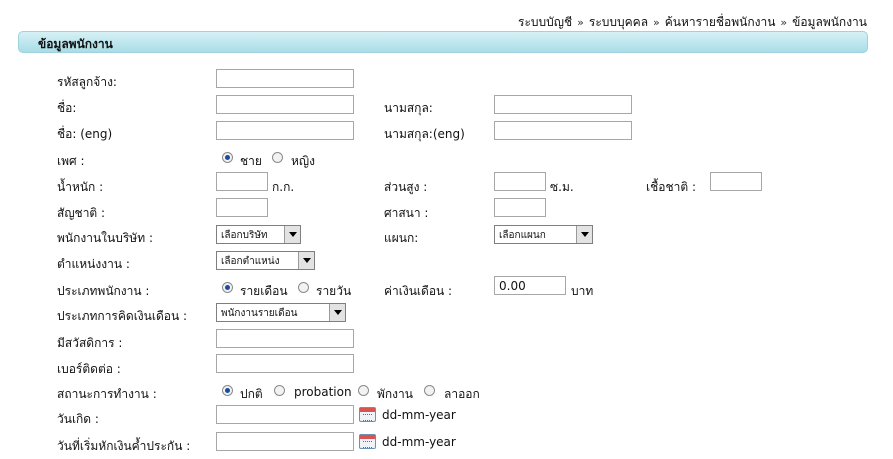 The width and height of the screenshot is (893, 459). What do you see at coordinates (124, 446) in the screenshot?
I see `guarantee-start-label: วันที่เริ่มหักเงินค้ำประกัน :` at bounding box center [124, 446].